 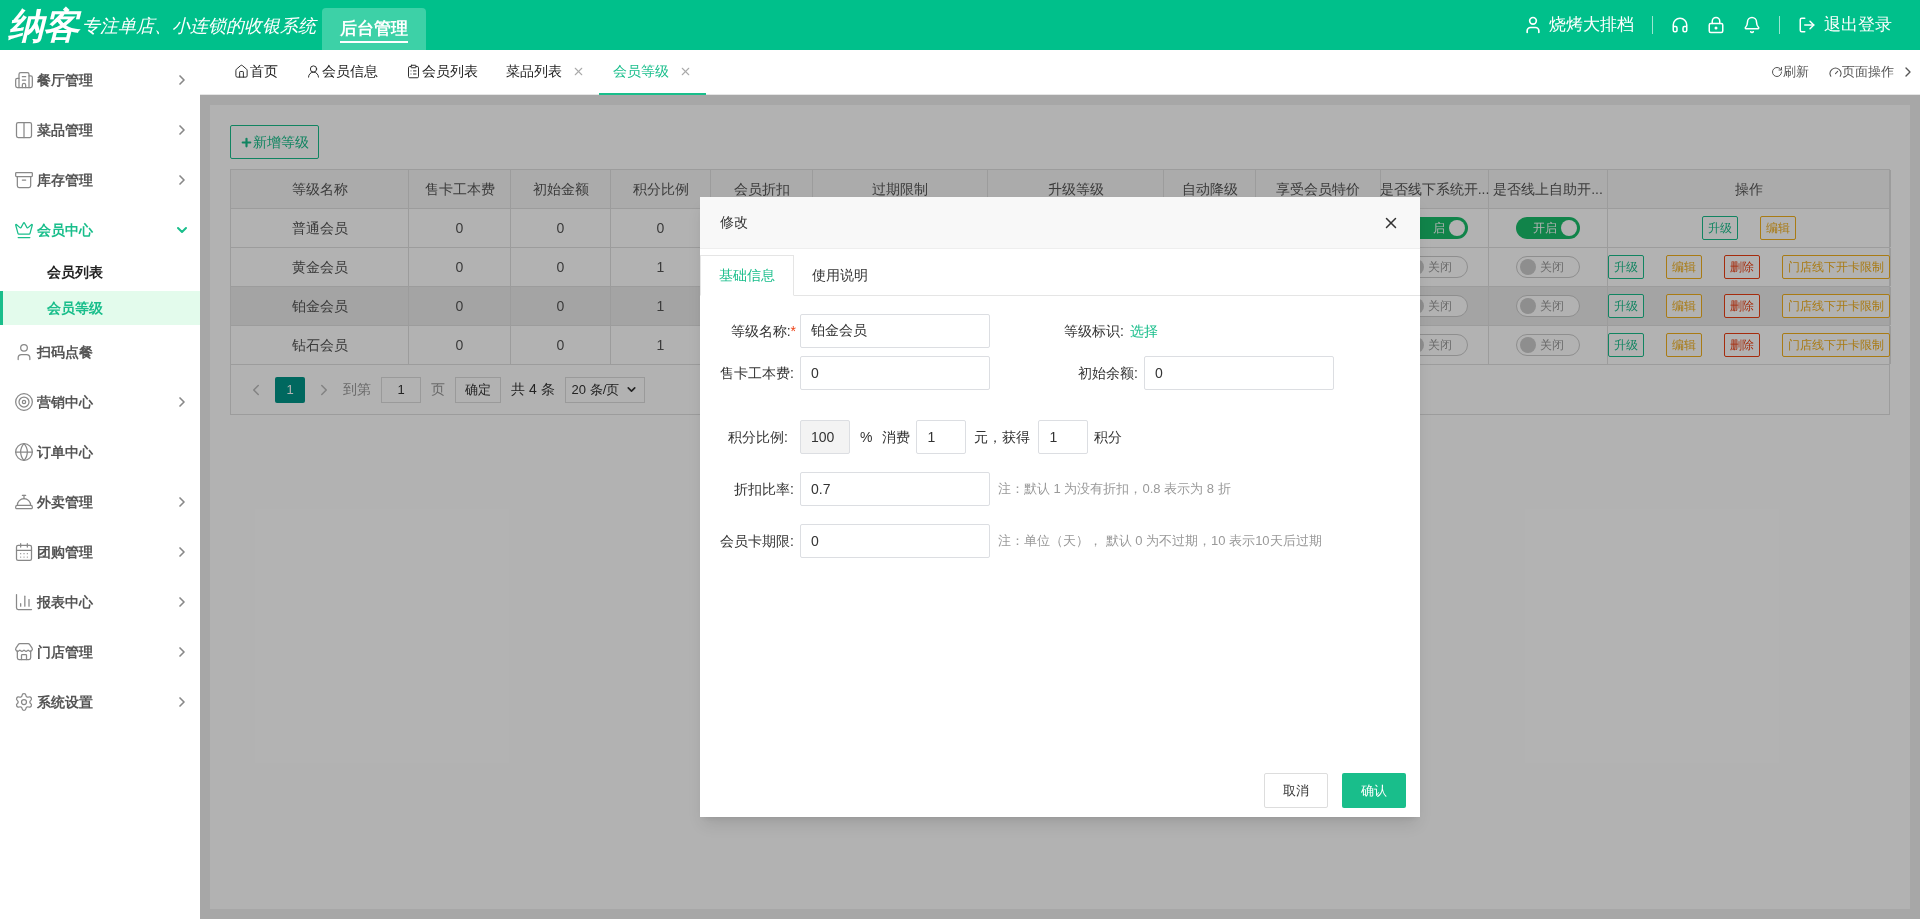 I want to click on input-field: 0.7, so click(x=895, y=489).